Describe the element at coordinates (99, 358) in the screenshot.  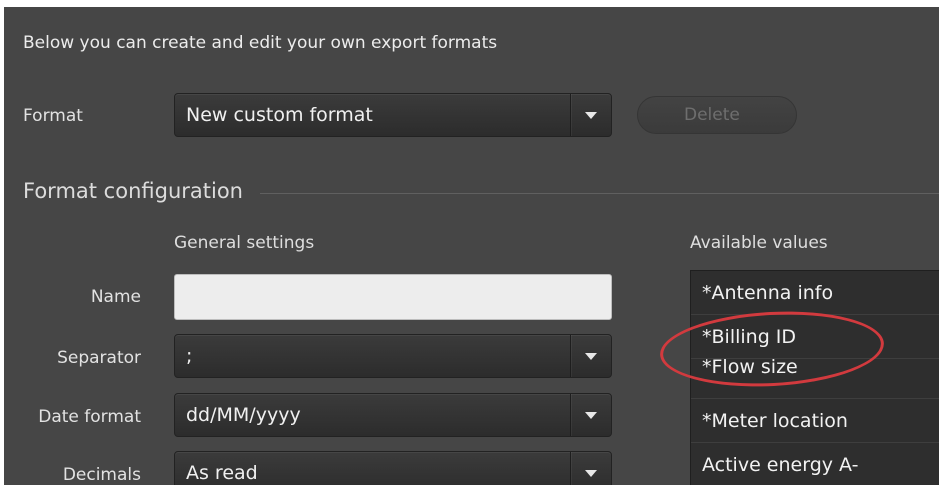
I see `separator-label: Separator` at that location.